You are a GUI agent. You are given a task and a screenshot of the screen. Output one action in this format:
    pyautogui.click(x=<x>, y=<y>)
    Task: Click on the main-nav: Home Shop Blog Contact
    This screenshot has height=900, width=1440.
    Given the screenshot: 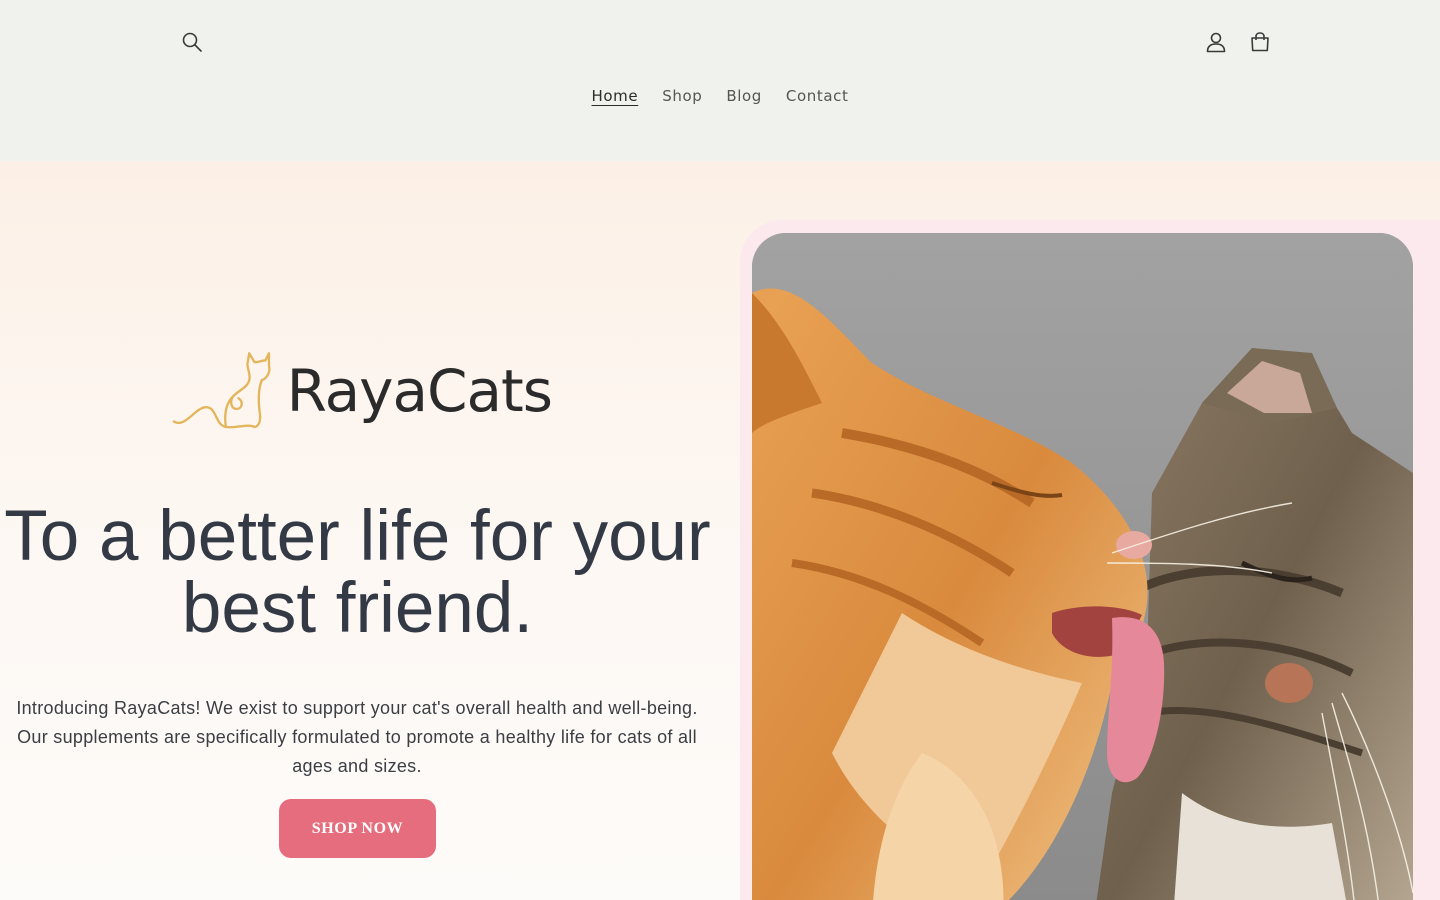 What is the action you would take?
    pyautogui.click(x=720, y=96)
    